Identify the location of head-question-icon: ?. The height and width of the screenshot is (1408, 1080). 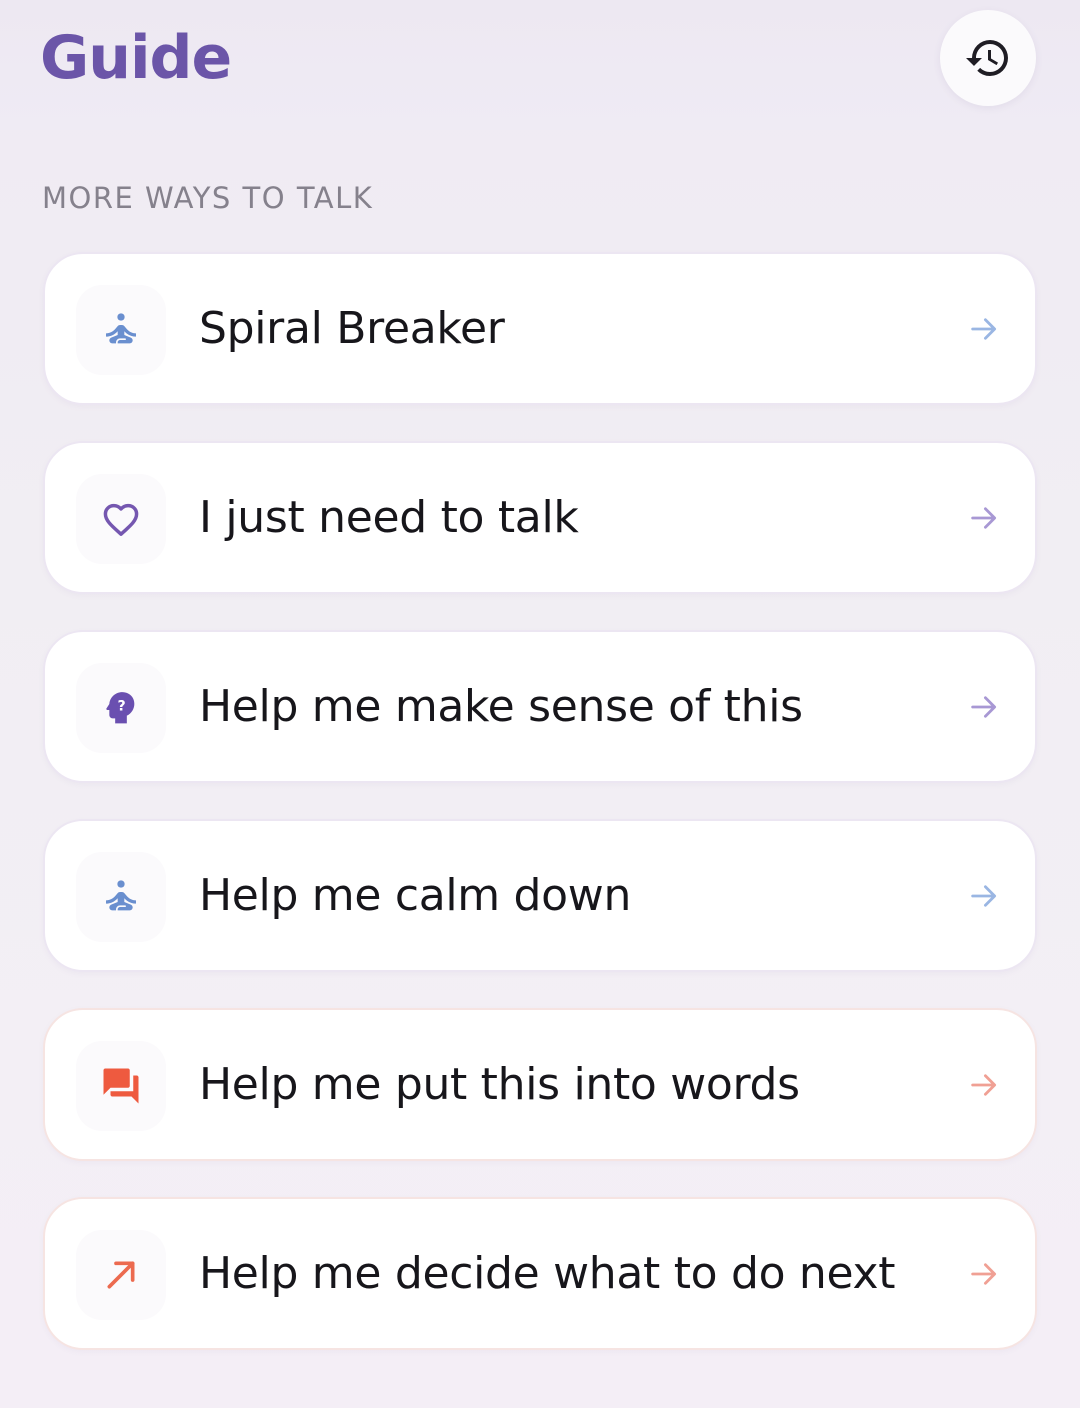
(120, 708).